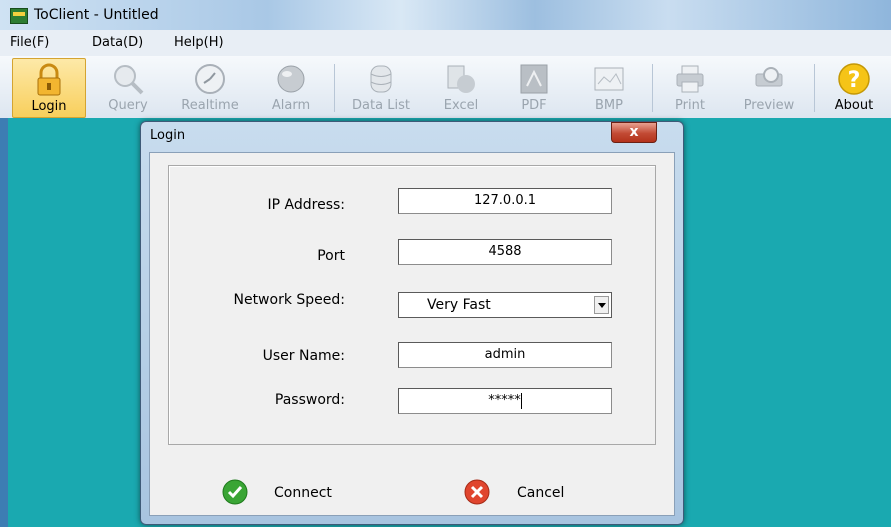 This screenshot has width=891, height=527. Describe the element at coordinates (4, 322) in the screenshot. I see `workspace-edge` at that location.